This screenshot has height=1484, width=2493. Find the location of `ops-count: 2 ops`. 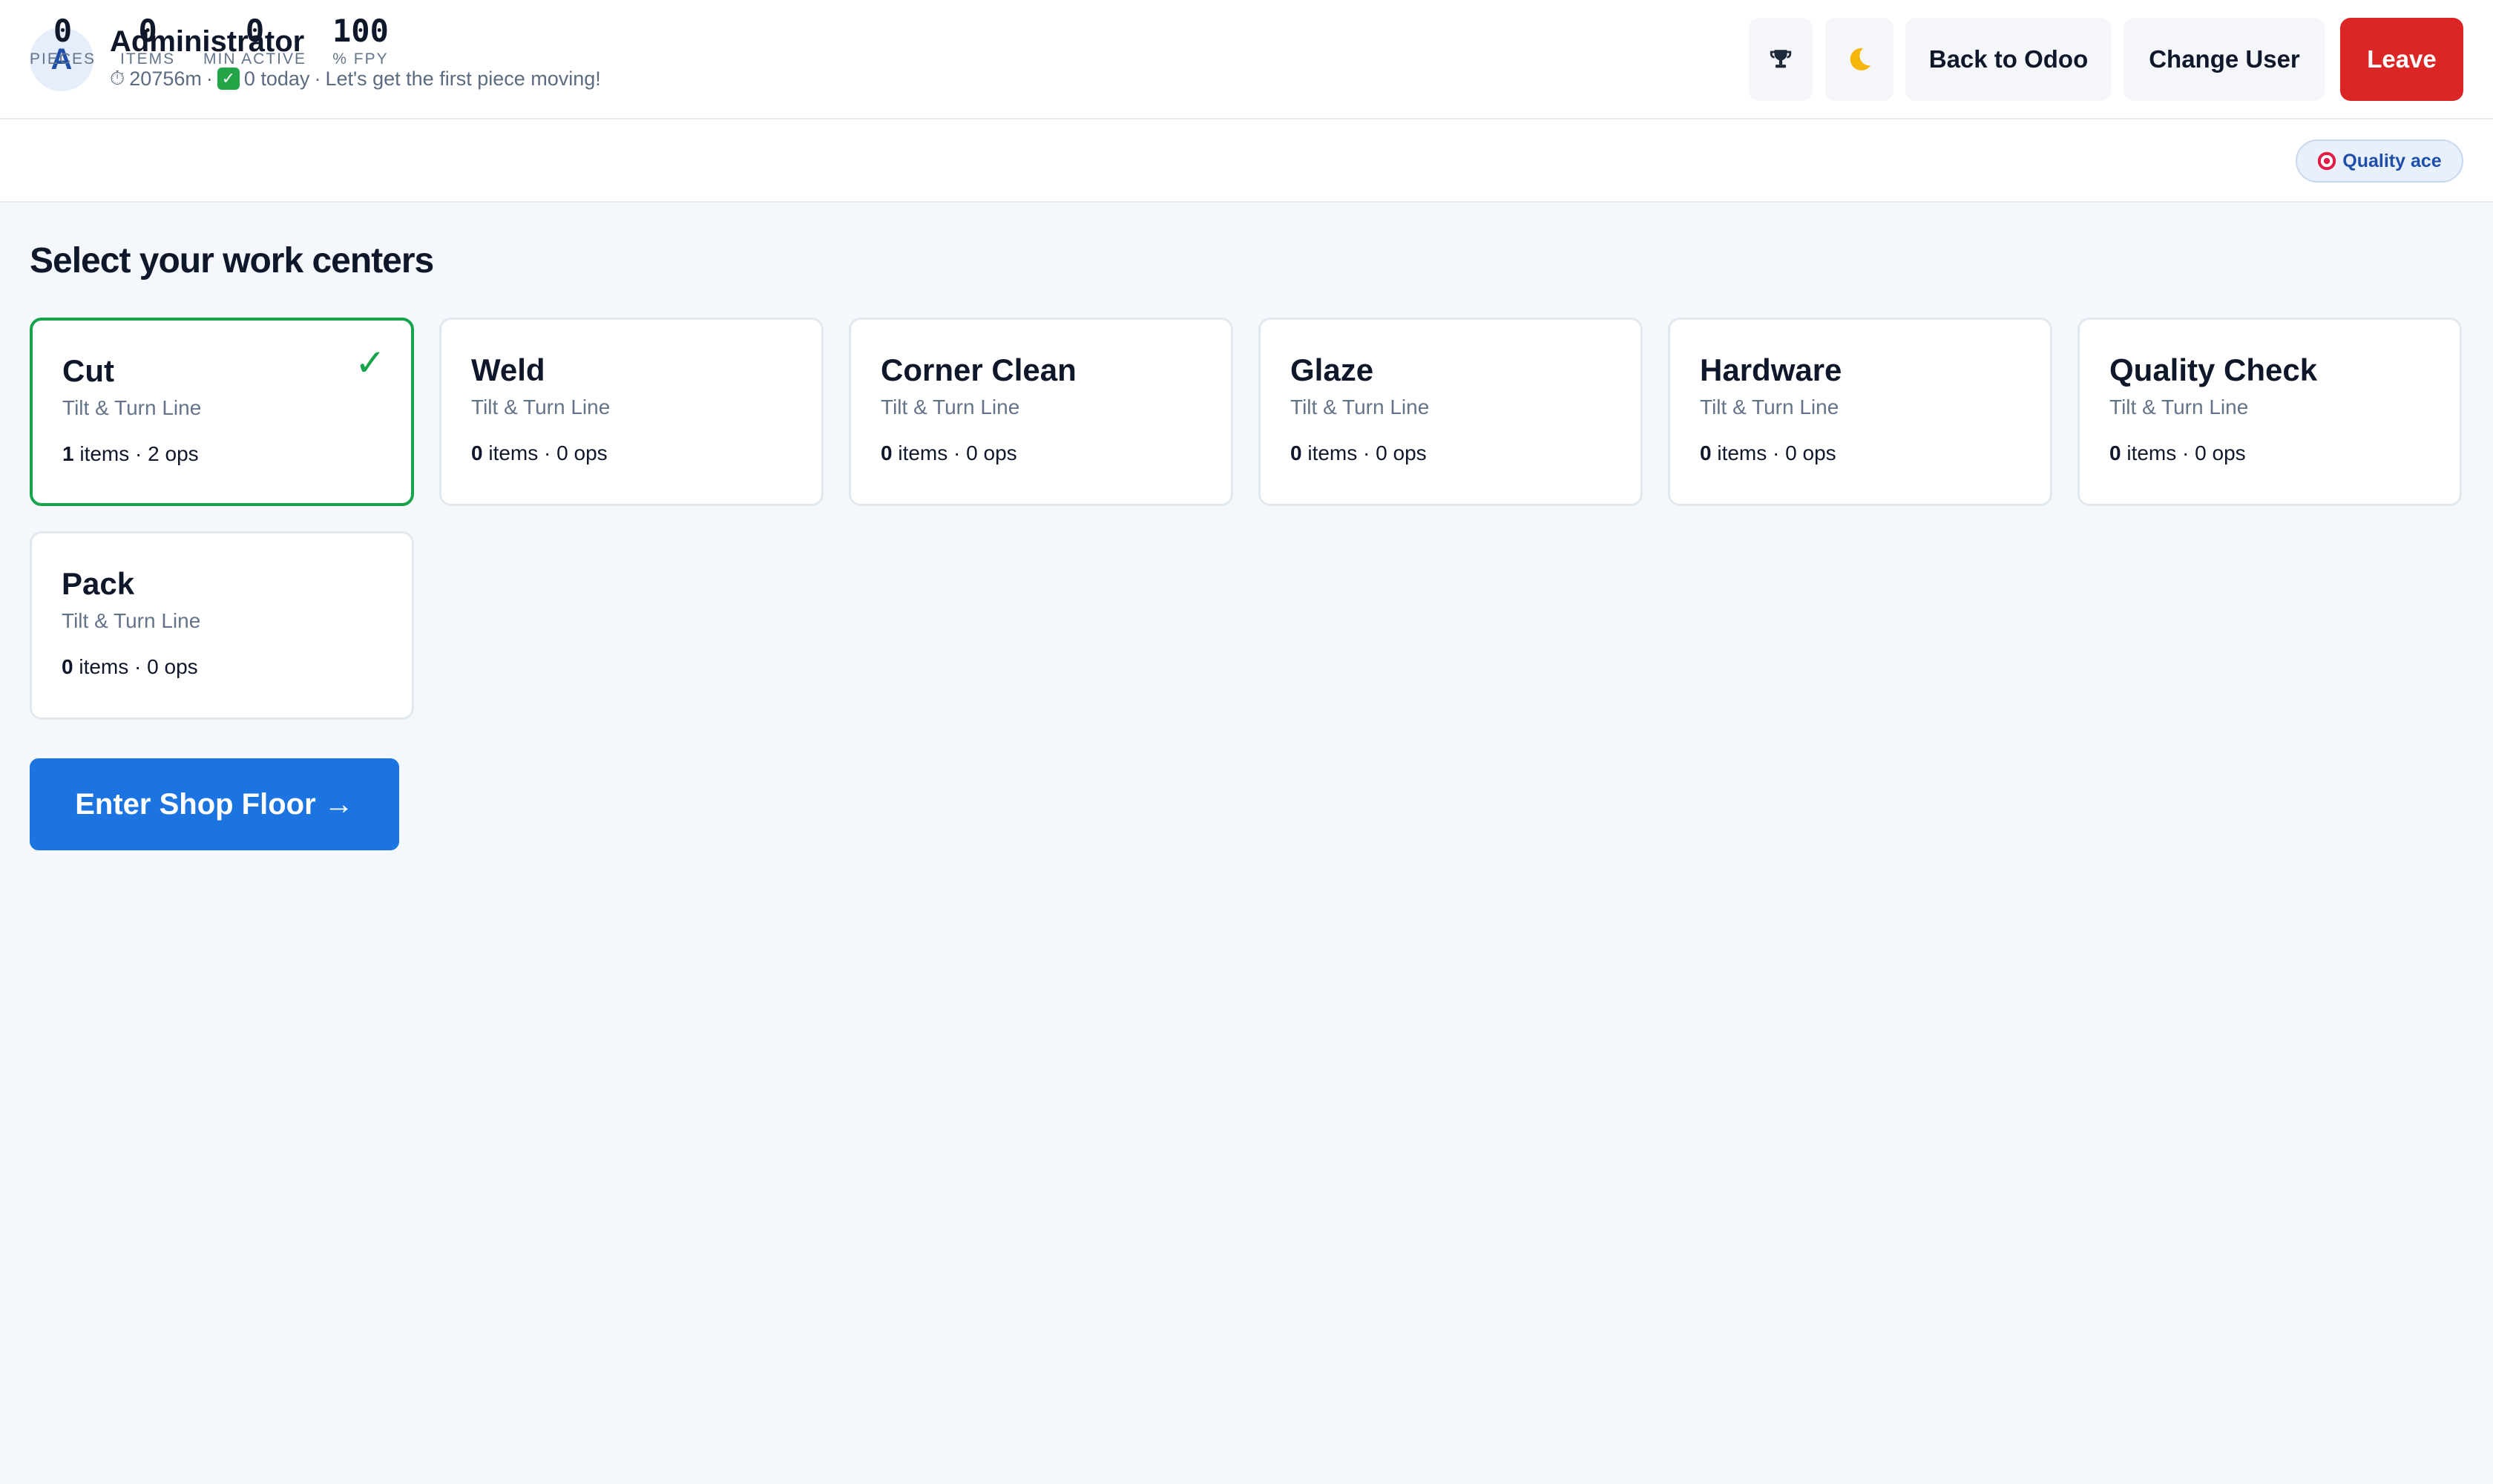

ops-count: 2 ops is located at coordinates (173, 453).